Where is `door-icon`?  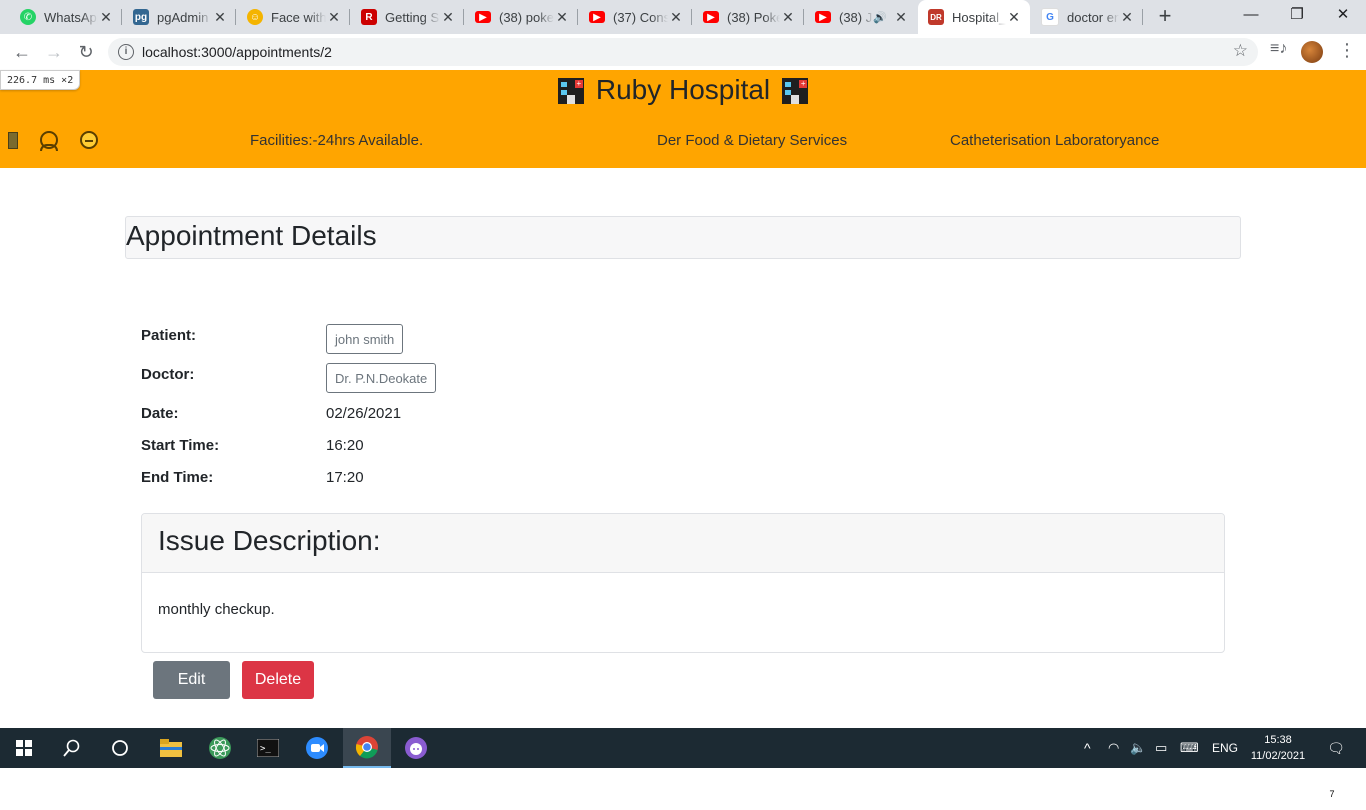 door-icon is located at coordinates (13, 140).